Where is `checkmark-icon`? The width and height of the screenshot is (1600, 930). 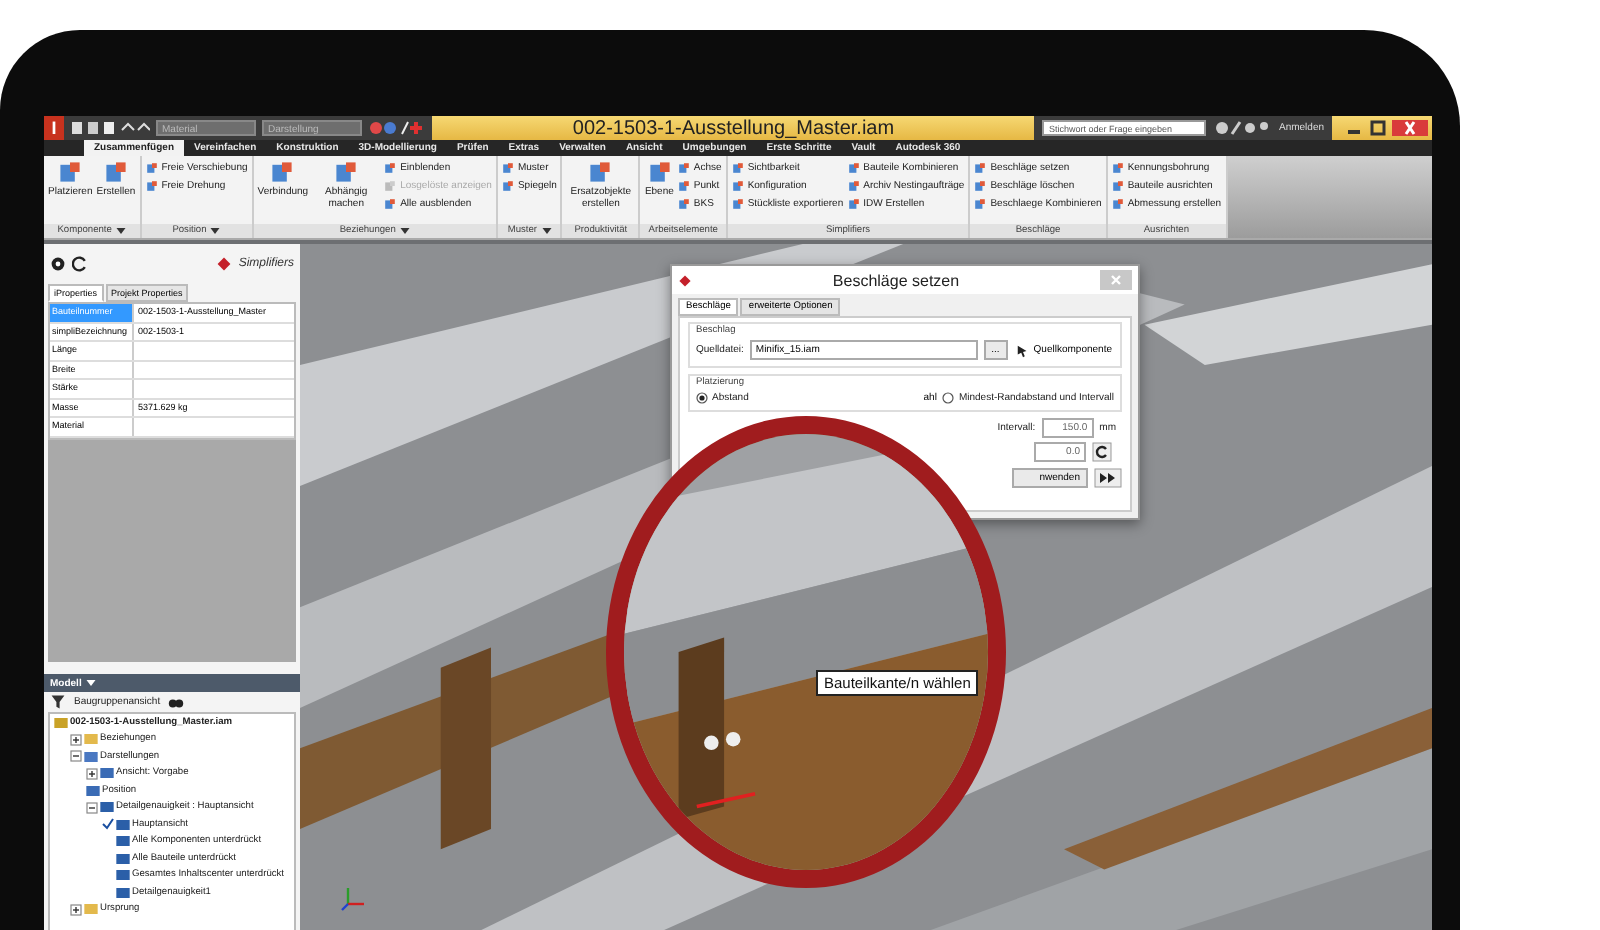
checkmark-icon is located at coordinates (108, 824).